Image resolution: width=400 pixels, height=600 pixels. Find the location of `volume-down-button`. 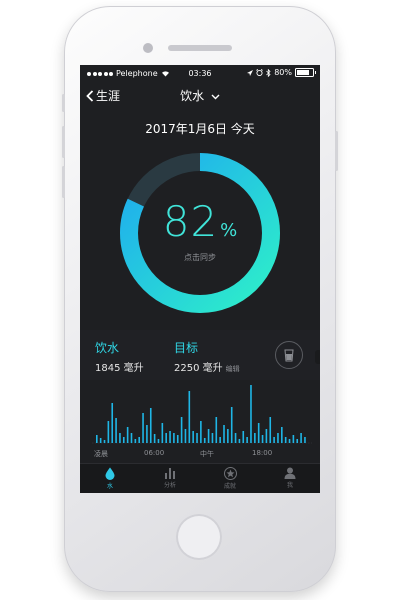

volume-down-button is located at coordinates (63, 182).